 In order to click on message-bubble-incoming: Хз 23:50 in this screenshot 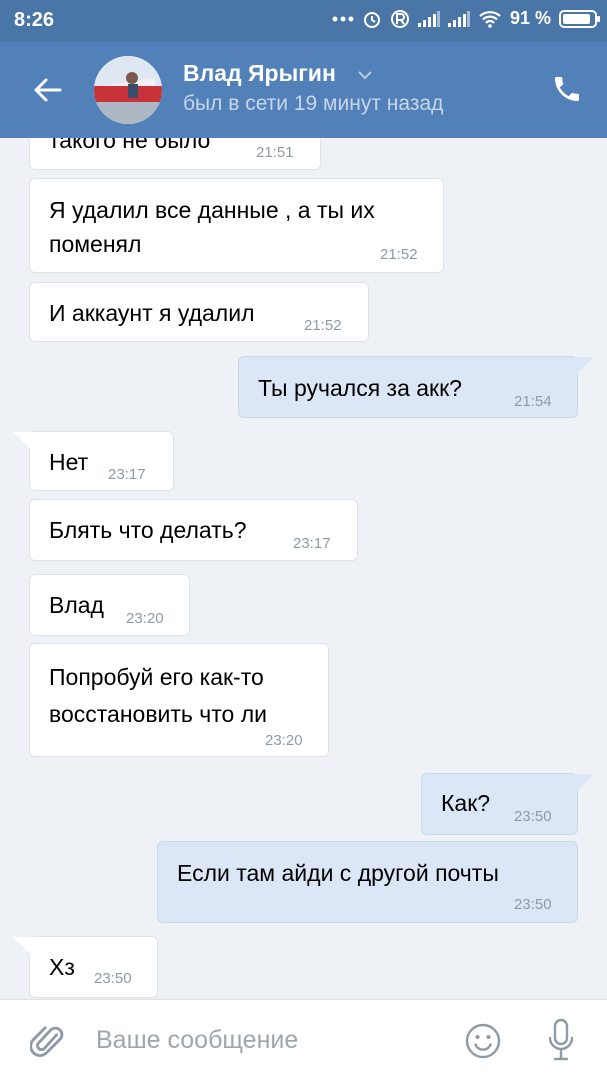, I will do `click(85, 967)`.